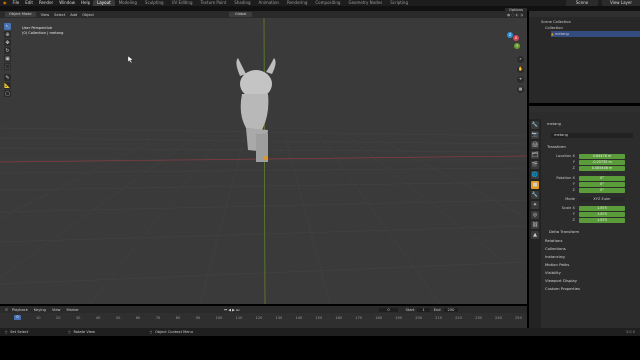  I want to click on move-tool-icon: ✥, so click(7, 42).